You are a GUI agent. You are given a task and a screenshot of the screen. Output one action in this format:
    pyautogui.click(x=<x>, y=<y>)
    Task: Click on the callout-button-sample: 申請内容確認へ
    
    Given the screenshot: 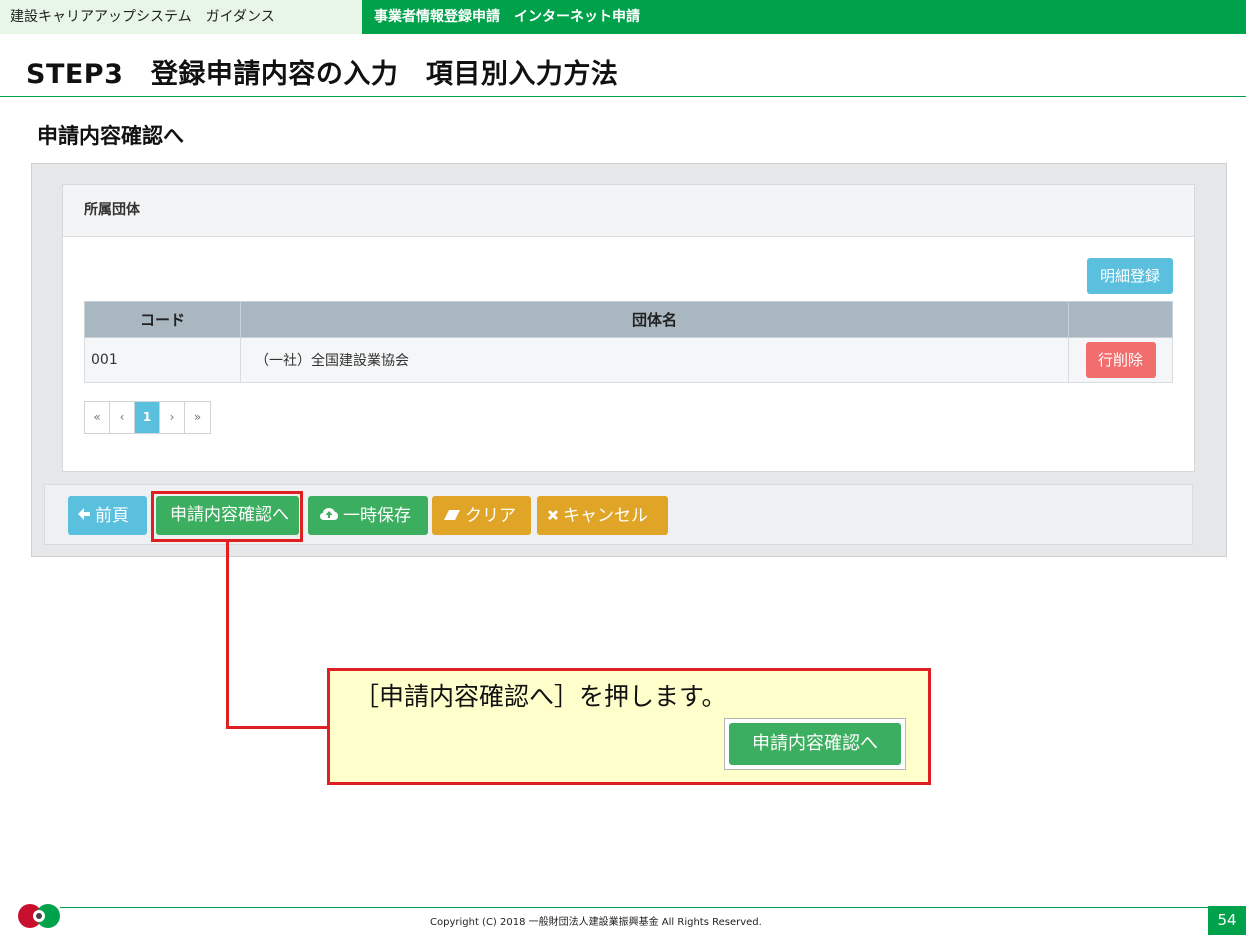 What is the action you would take?
    pyautogui.click(x=815, y=744)
    